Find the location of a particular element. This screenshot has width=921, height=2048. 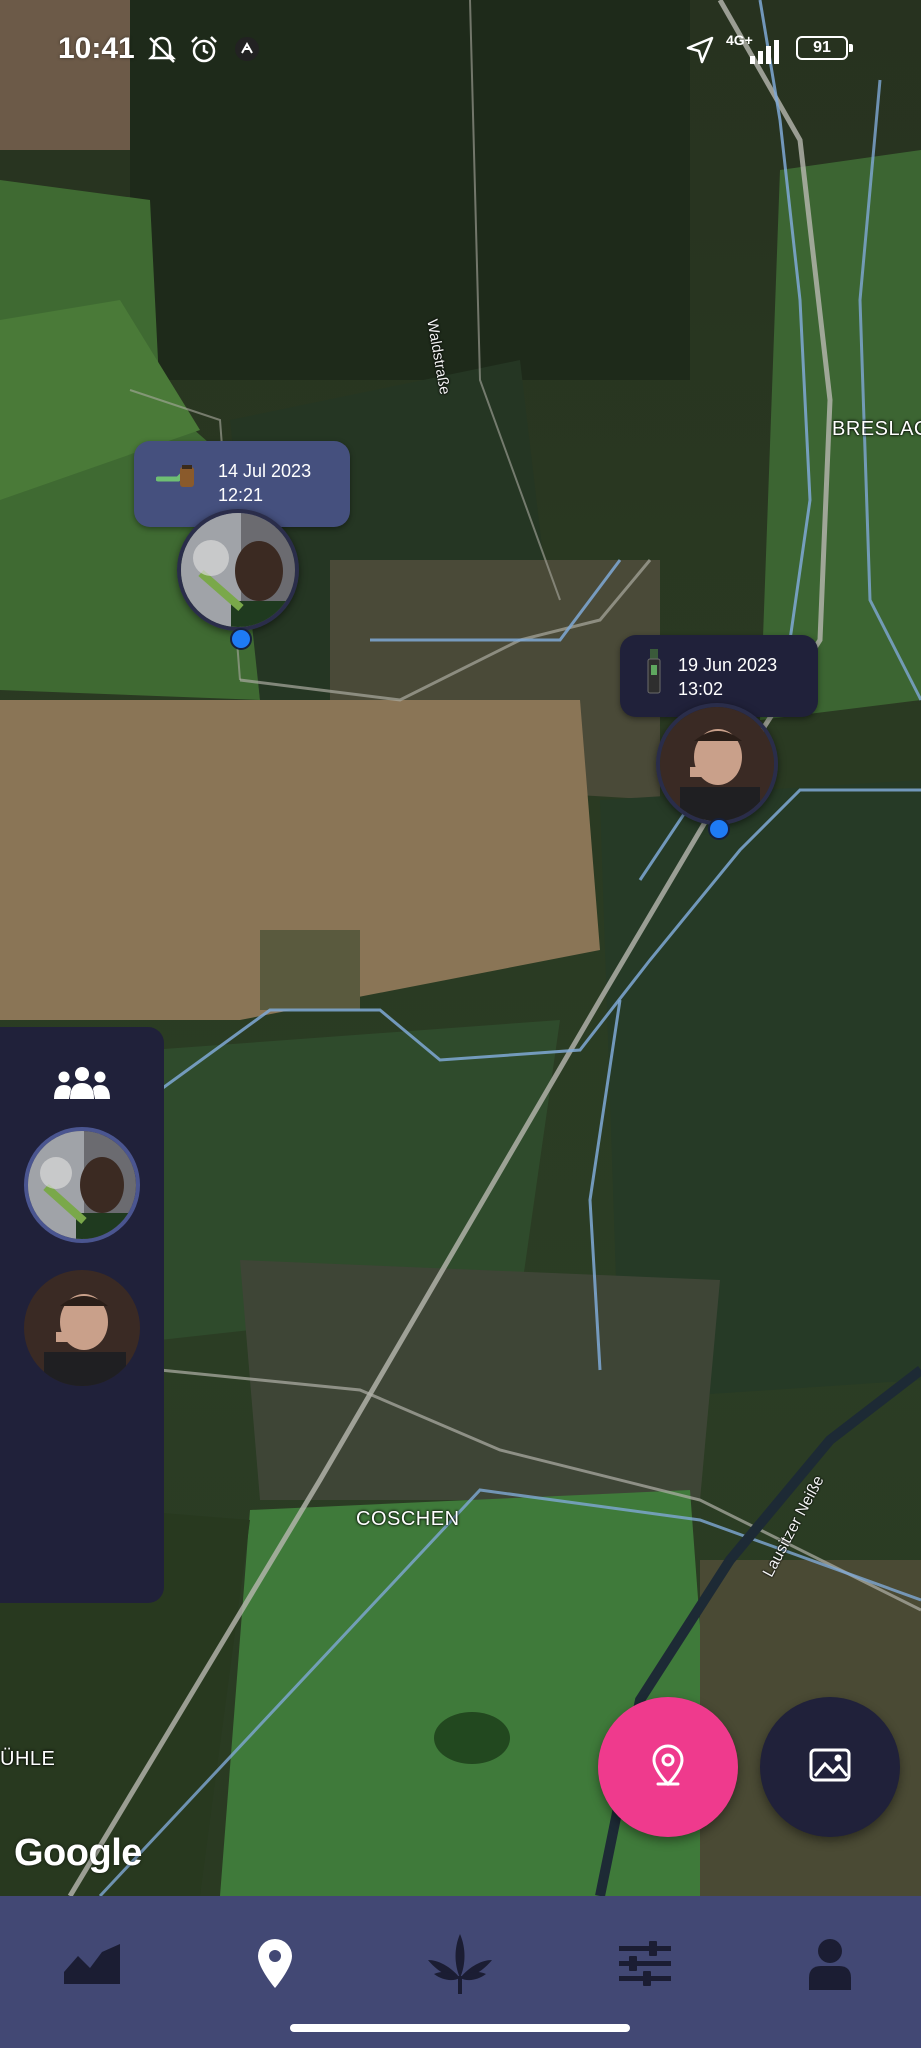

mute-bell-icon is located at coordinates (162, 52).